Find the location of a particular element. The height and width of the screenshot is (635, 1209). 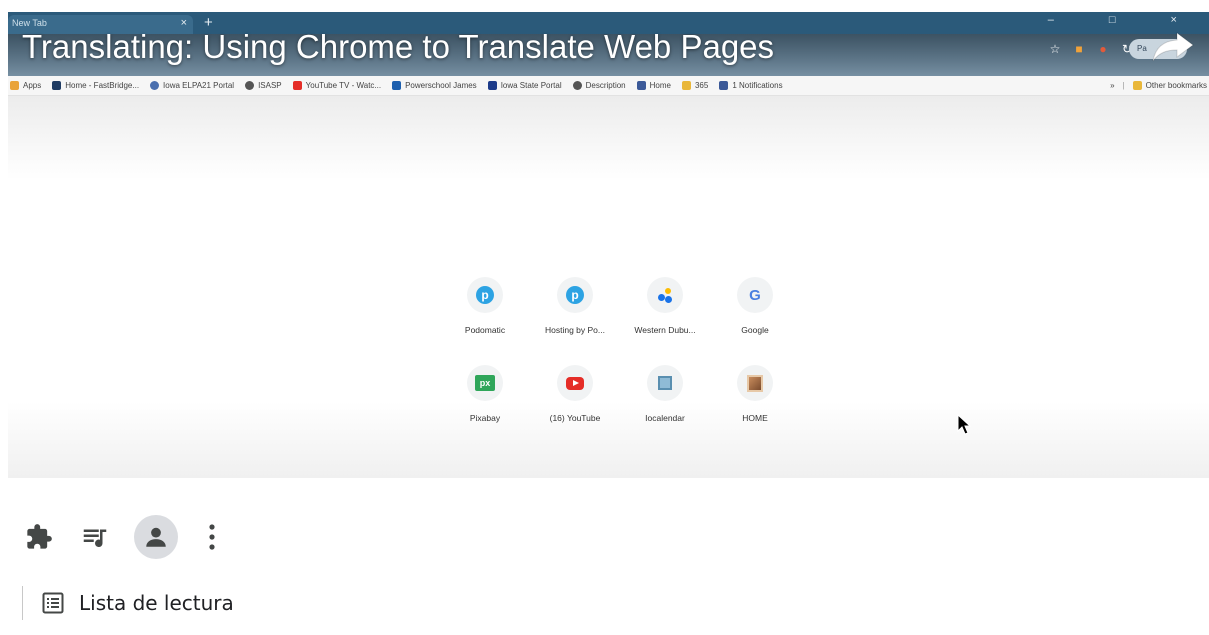

bookmark-label: Description is located at coordinates (605, 85).